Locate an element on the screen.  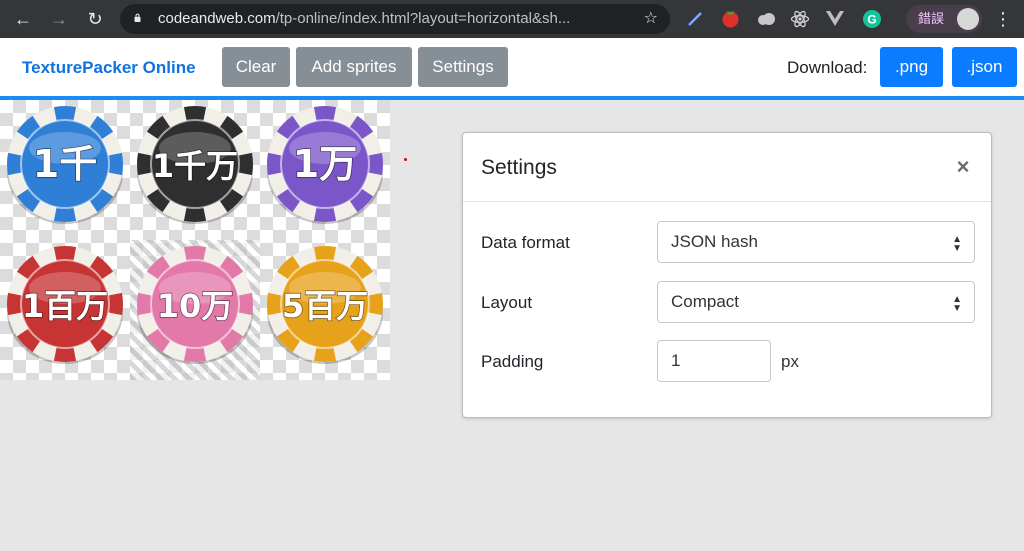
padding-unit: px is located at coordinates (790, 361).